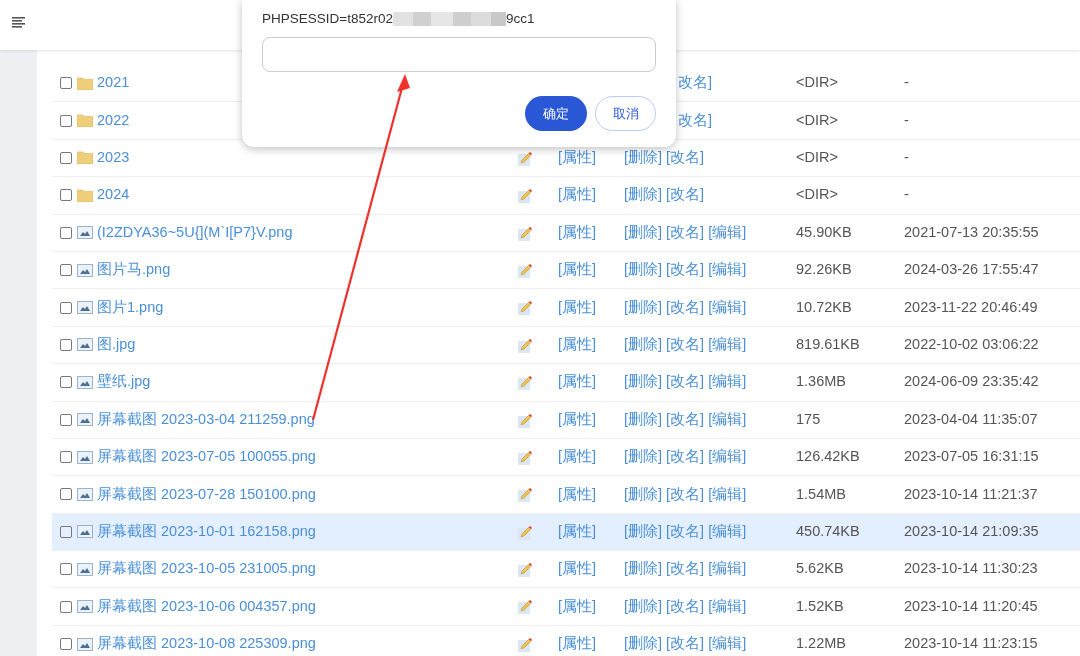  I want to click on file-link: 屏幕截图 2023-03-04 211259.png, so click(206, 419).